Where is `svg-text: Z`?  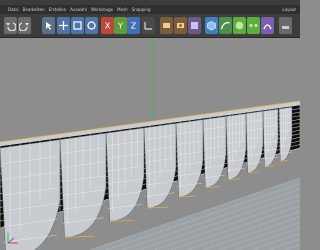
svg-text: Z is located at coordinates (134, 26).